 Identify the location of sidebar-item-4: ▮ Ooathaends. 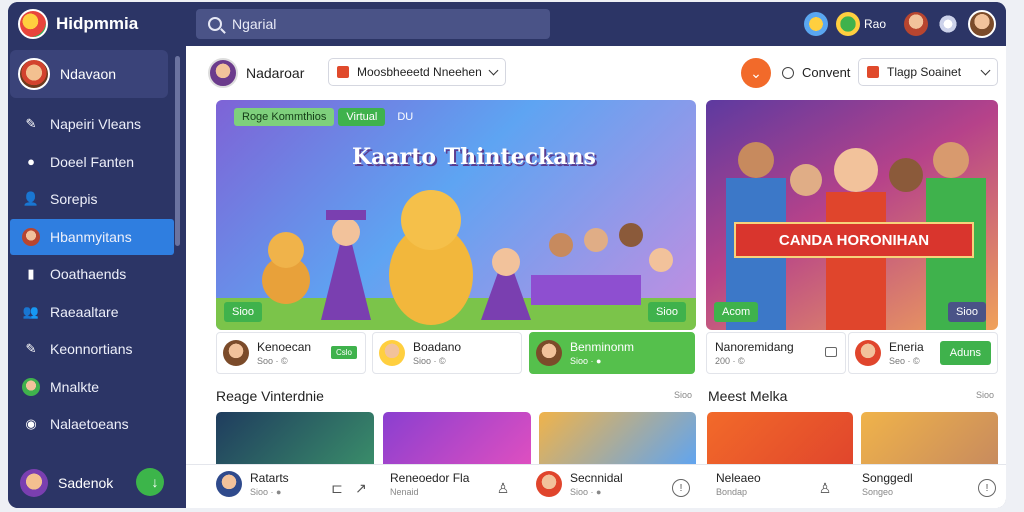
(92, 274).